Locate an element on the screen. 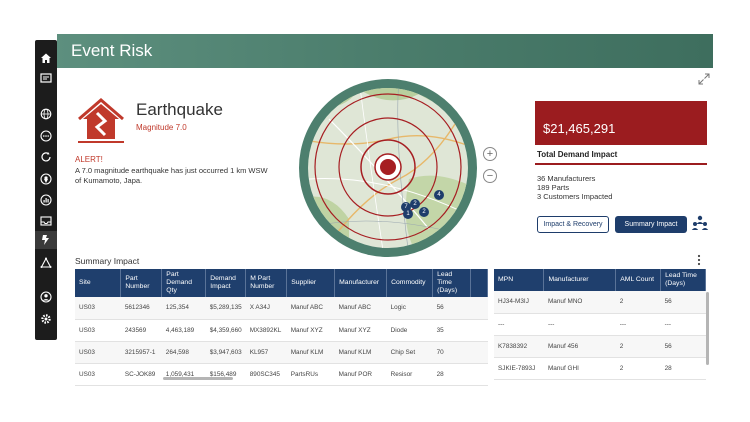  event-risk-icon is located at coordinates (46, 240).